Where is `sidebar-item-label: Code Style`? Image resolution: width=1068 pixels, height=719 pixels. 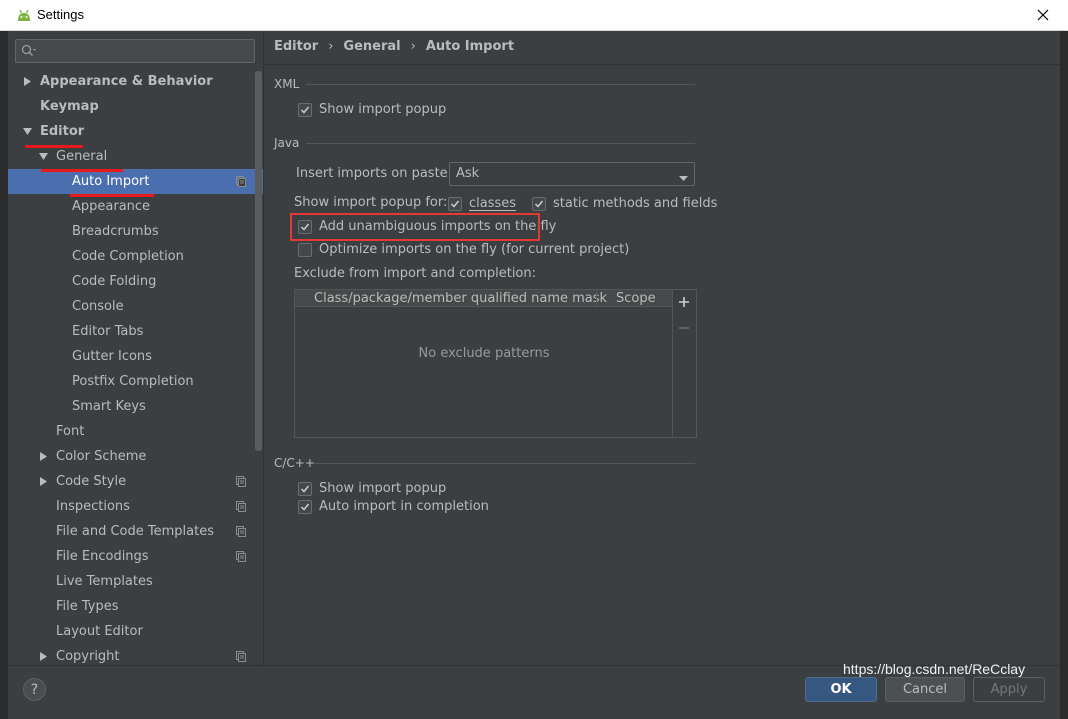 sidebar-item-label: Code Style is located at coordinates (91, 481).